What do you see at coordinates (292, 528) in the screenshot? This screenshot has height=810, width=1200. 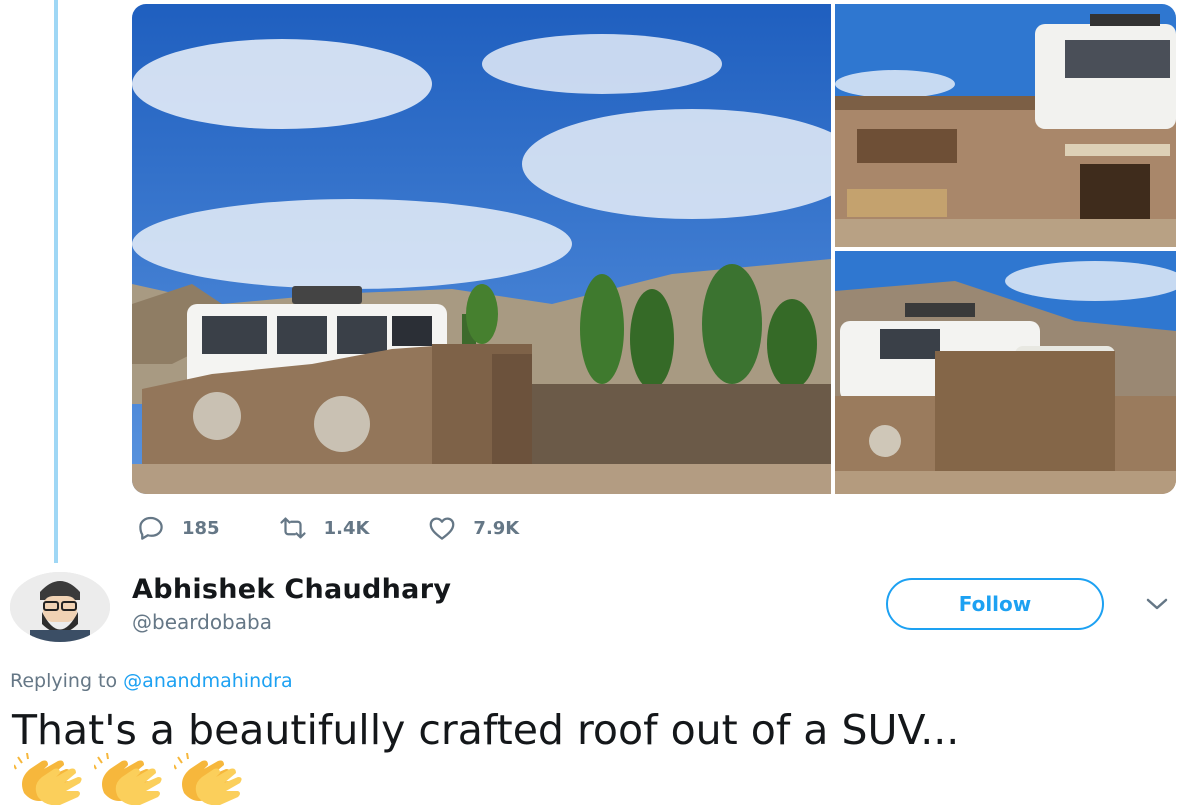 I see `retweet-icon` at bounding box center [292, 528].